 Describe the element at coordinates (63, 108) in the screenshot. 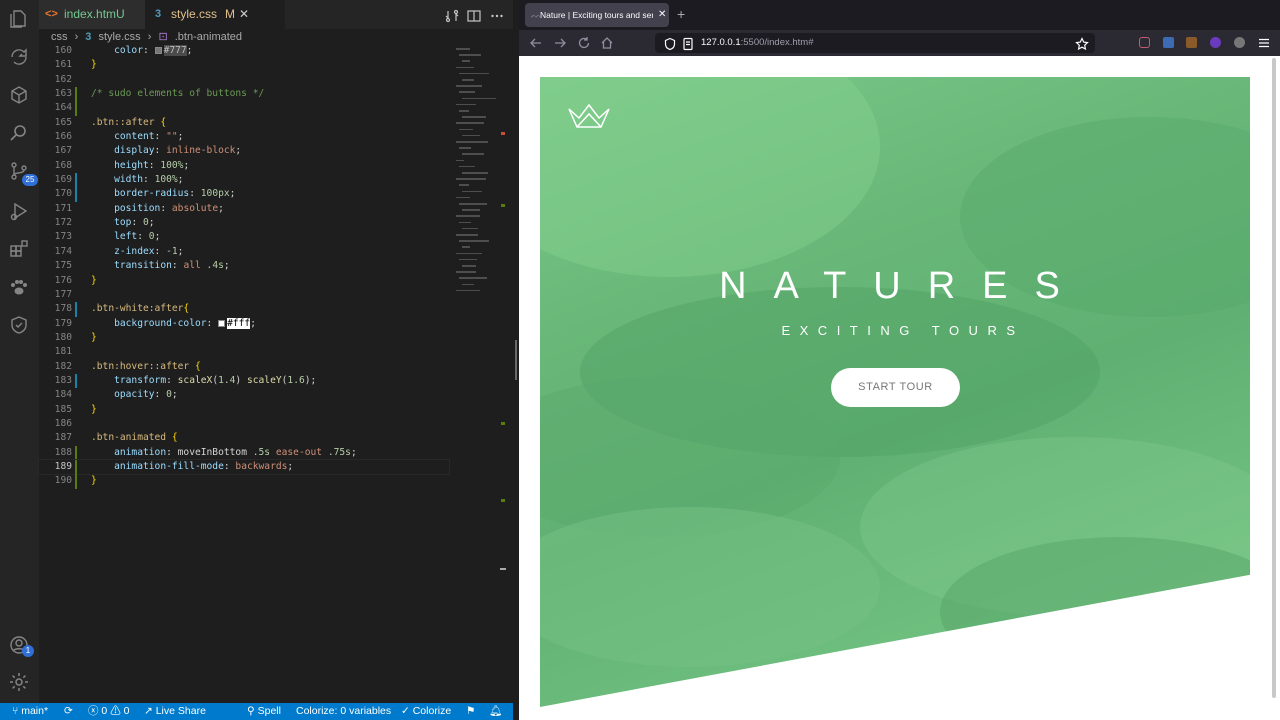

I see `line-number: 164` at that location.